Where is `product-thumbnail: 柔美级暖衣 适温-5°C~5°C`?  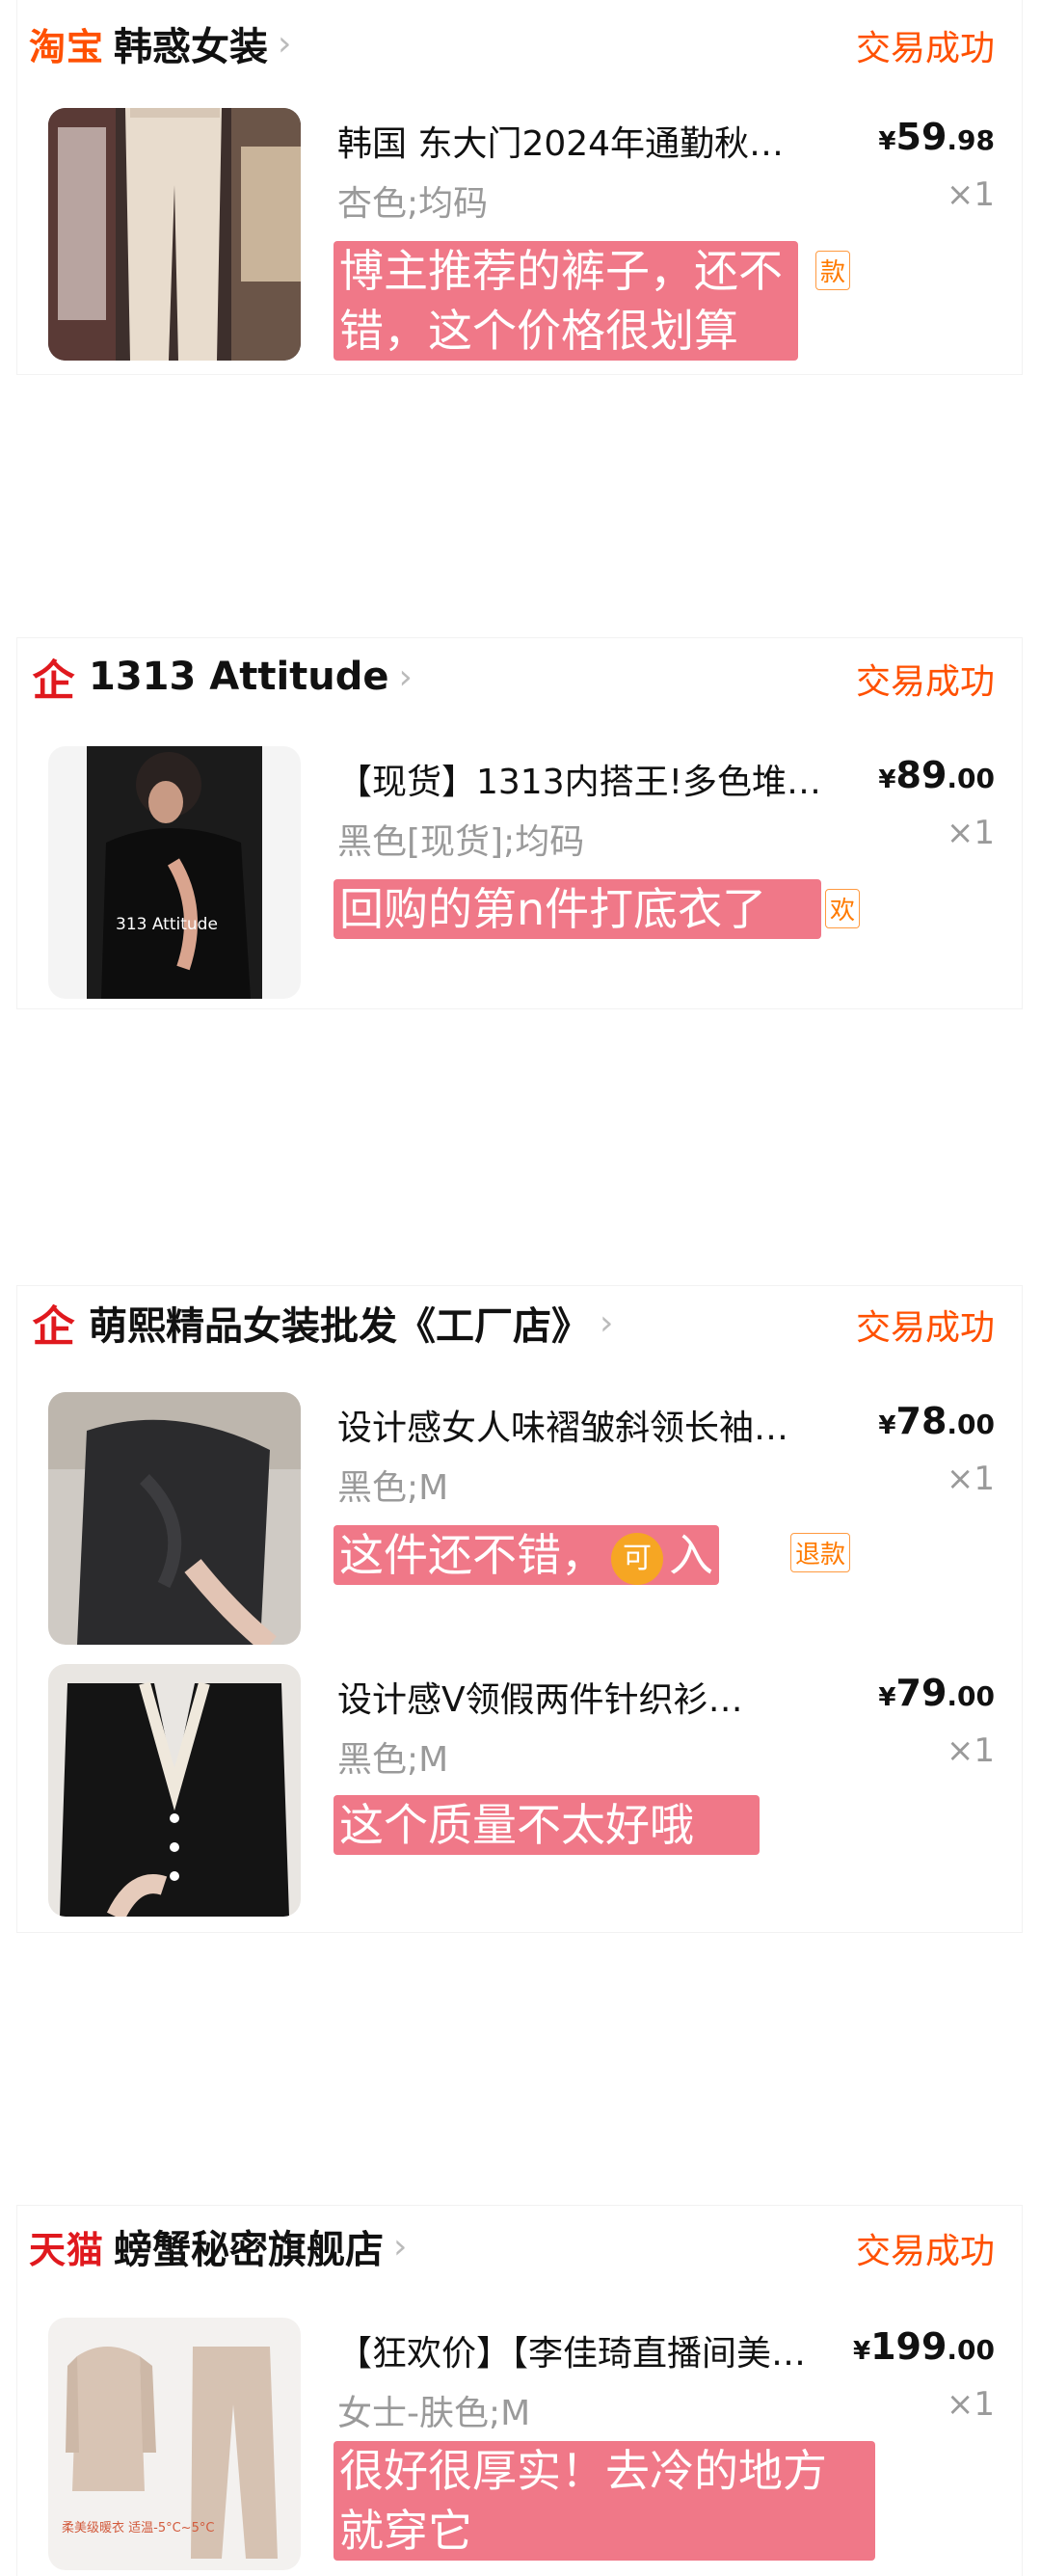 product-thumbnail: 柔美级暖衣 适温-5°C~5°C is located at coordinates (174, 2444).